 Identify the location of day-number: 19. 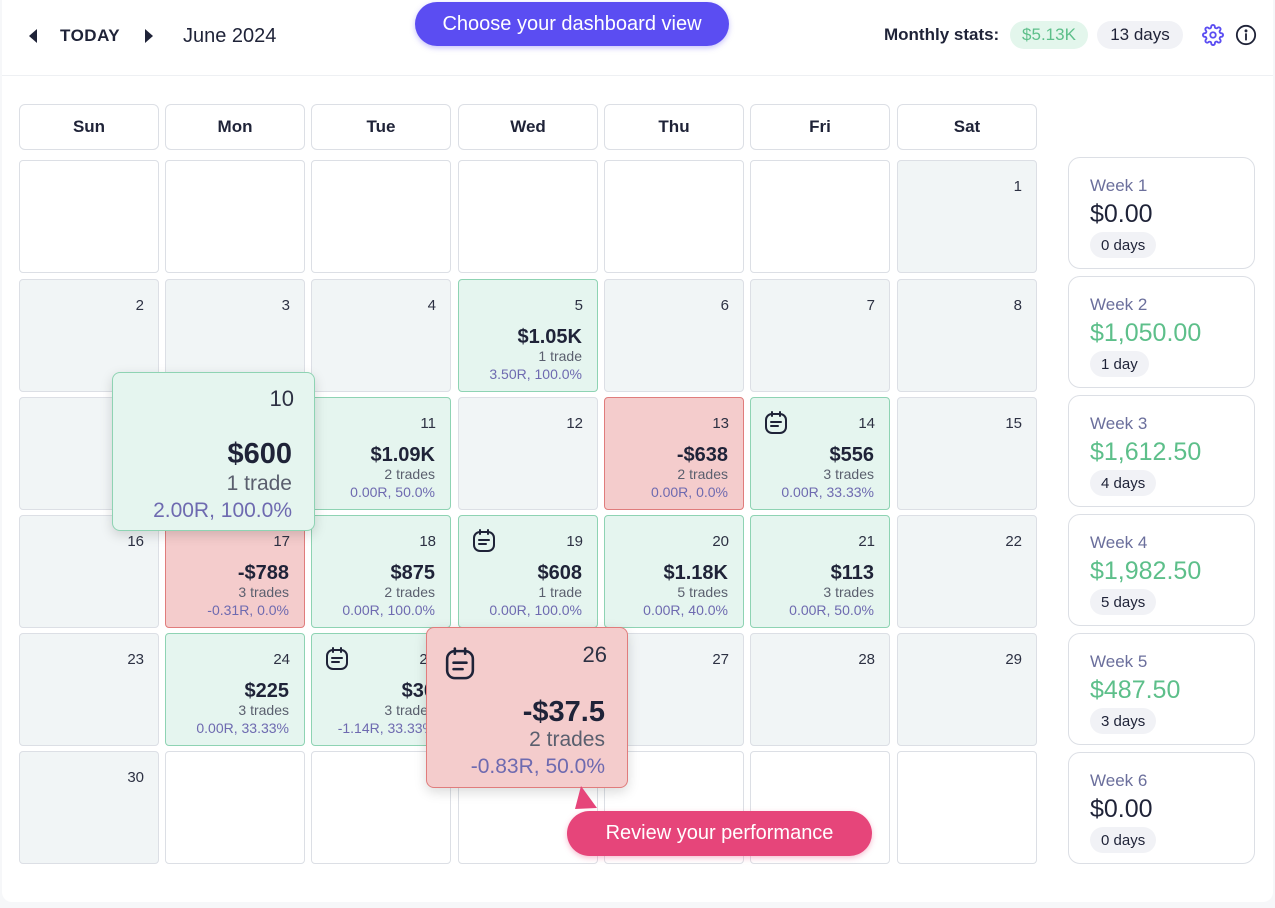
(574, 541).